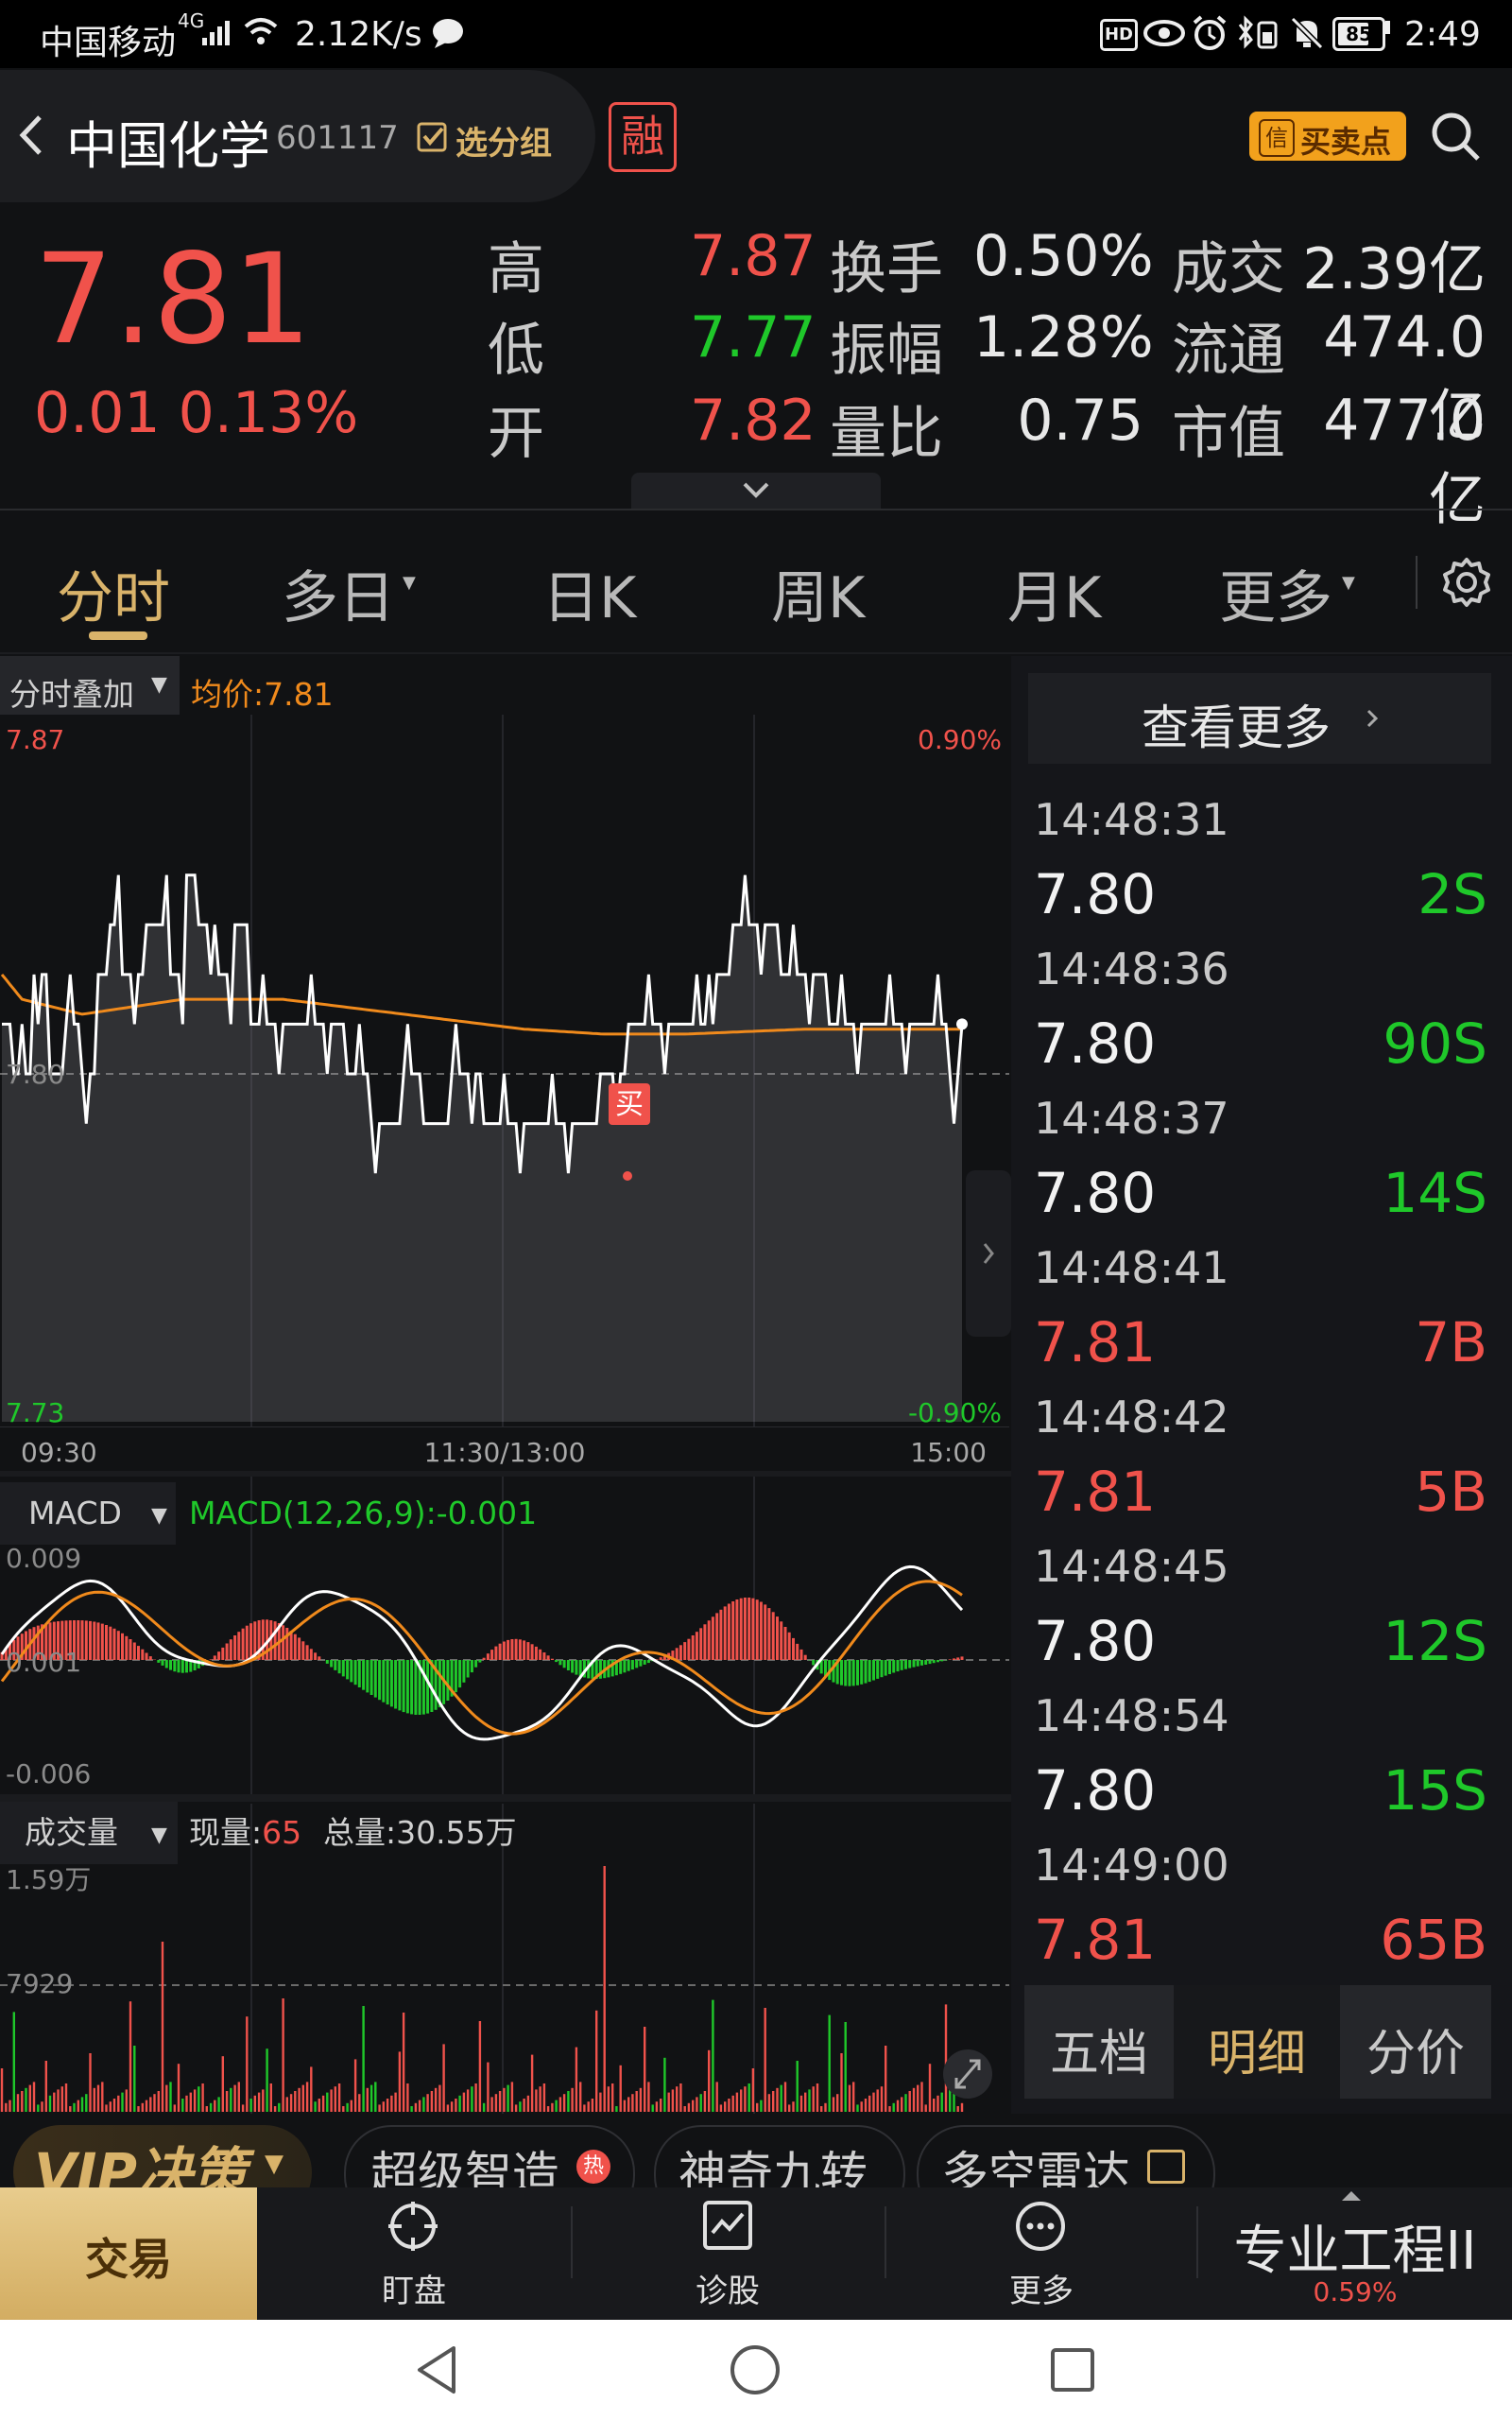 This screenshot has height=2420, width=1512. I want to click on tab-detail: 明细, so click(1257, 2042).